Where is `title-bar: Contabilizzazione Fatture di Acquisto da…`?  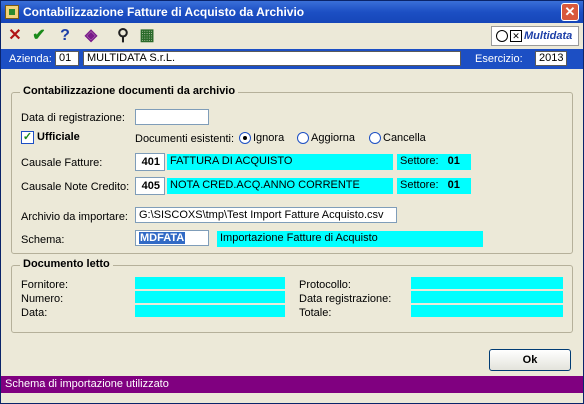 title-bar: Contabilizzazione Fatture di Acquisto da… is located at coordinates (292, 12).